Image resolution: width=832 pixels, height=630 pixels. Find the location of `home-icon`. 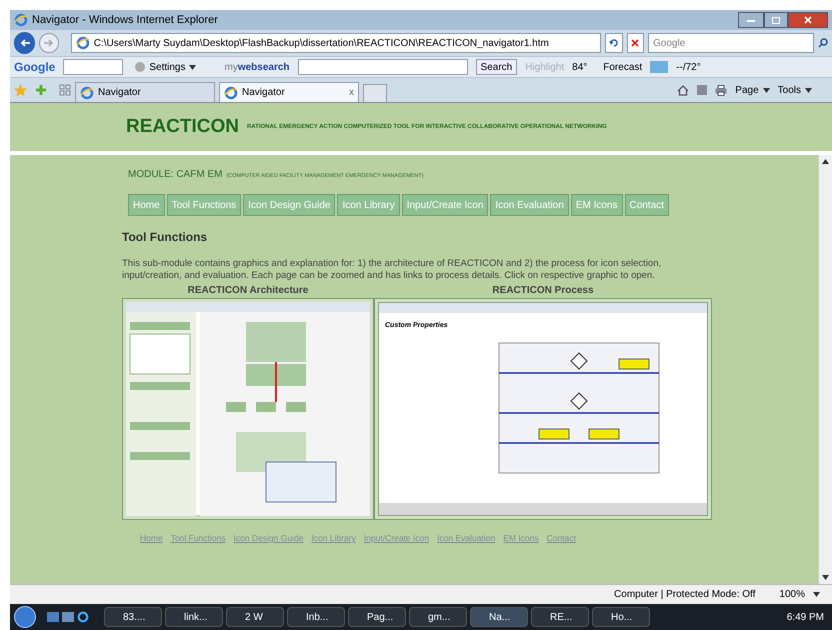

home-icon is located at coordinates (683, 90).